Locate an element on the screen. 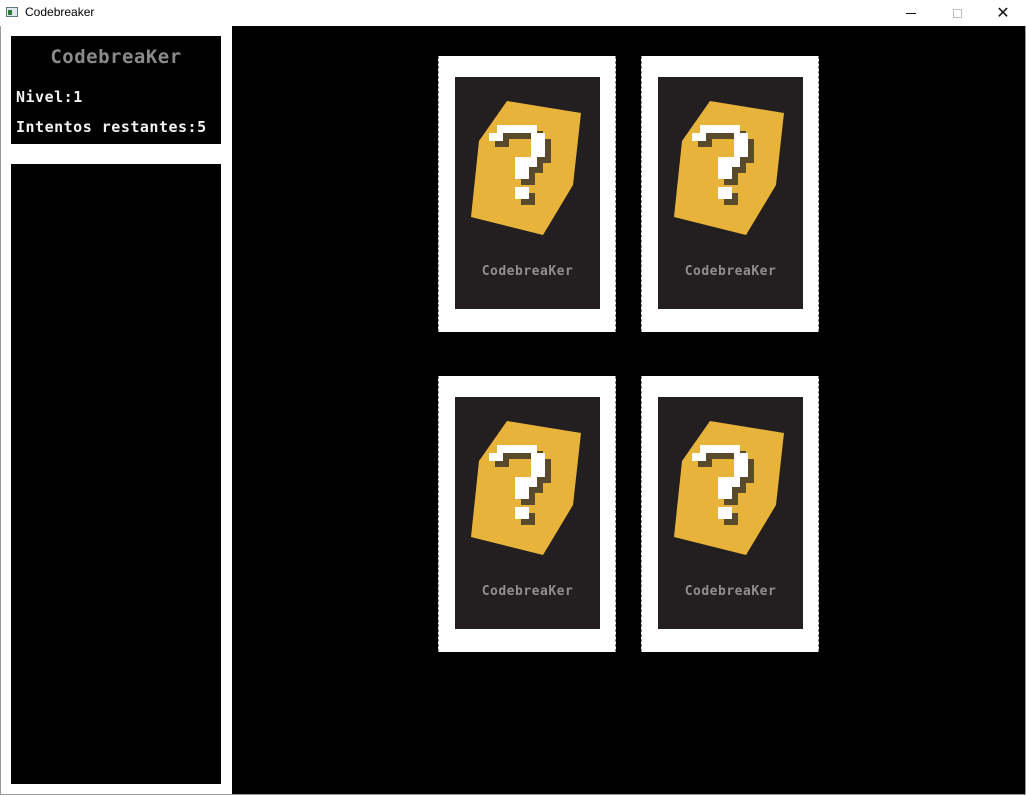 This screenshot has width=1026, height=795. card-4: CodebreaKer is located at coordinates (730, 514).